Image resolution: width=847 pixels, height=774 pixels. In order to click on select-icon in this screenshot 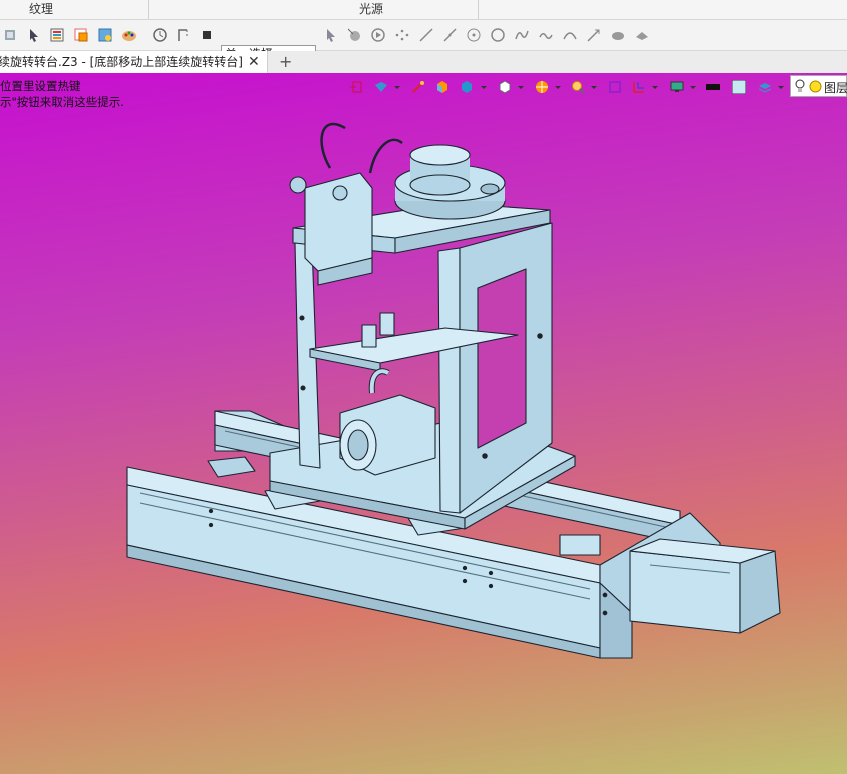, I will do `click(34, 35)`.